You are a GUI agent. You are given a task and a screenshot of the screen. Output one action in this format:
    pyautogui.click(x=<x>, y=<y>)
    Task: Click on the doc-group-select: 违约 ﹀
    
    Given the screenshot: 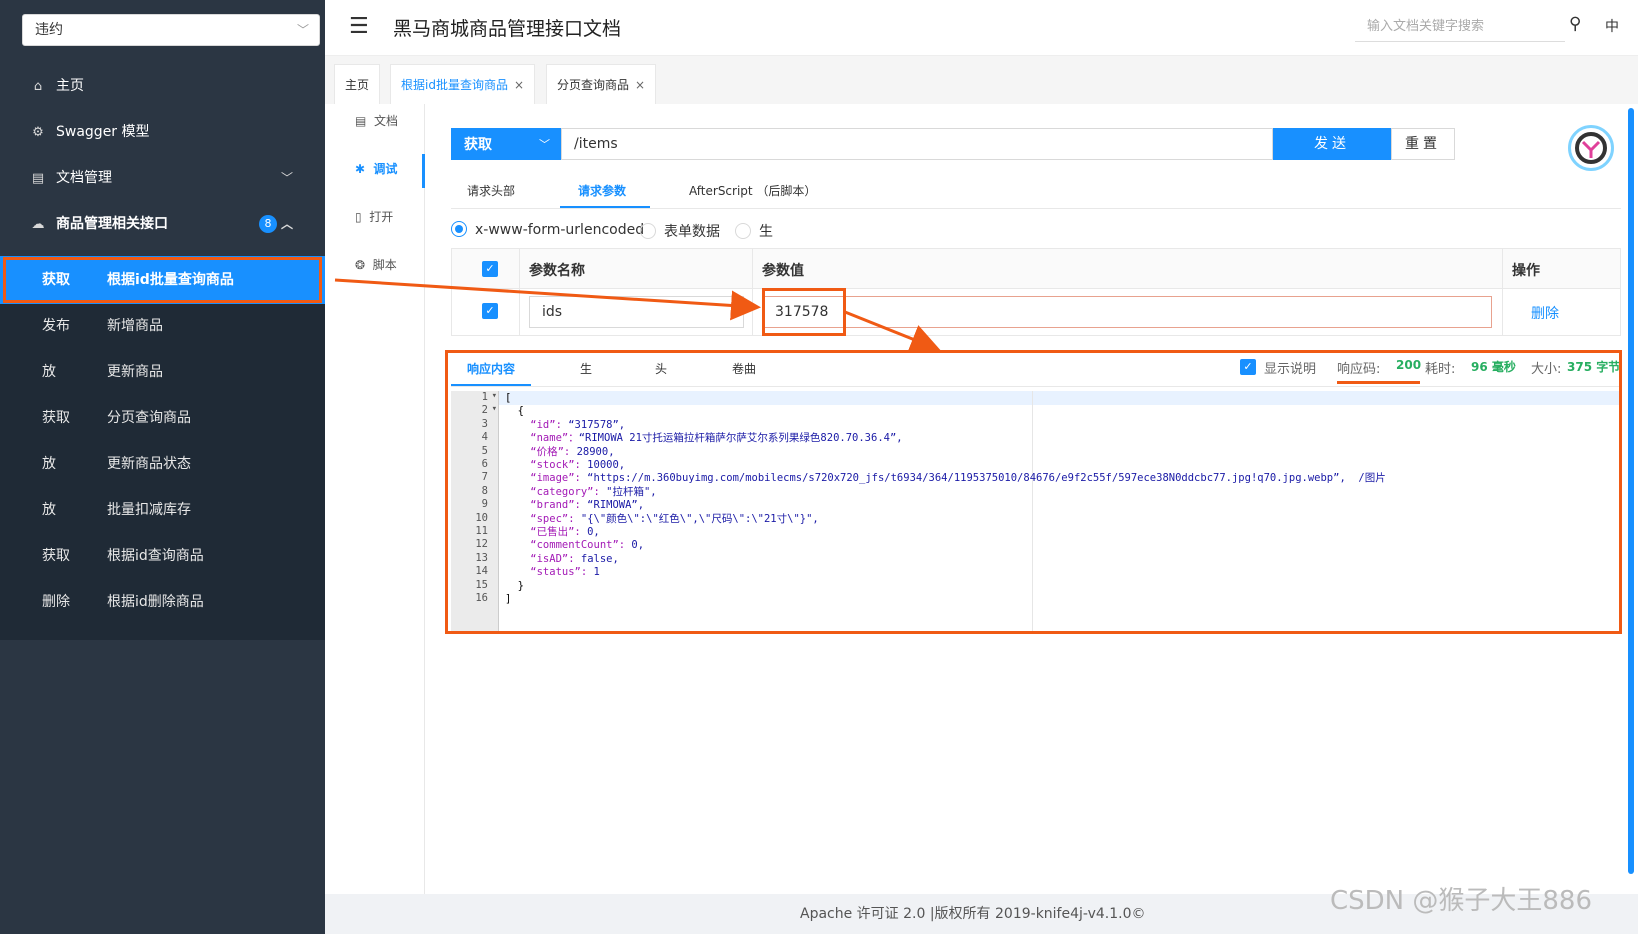 What is the action you would take?
    pyautogui.click(x=171, y=30)
    